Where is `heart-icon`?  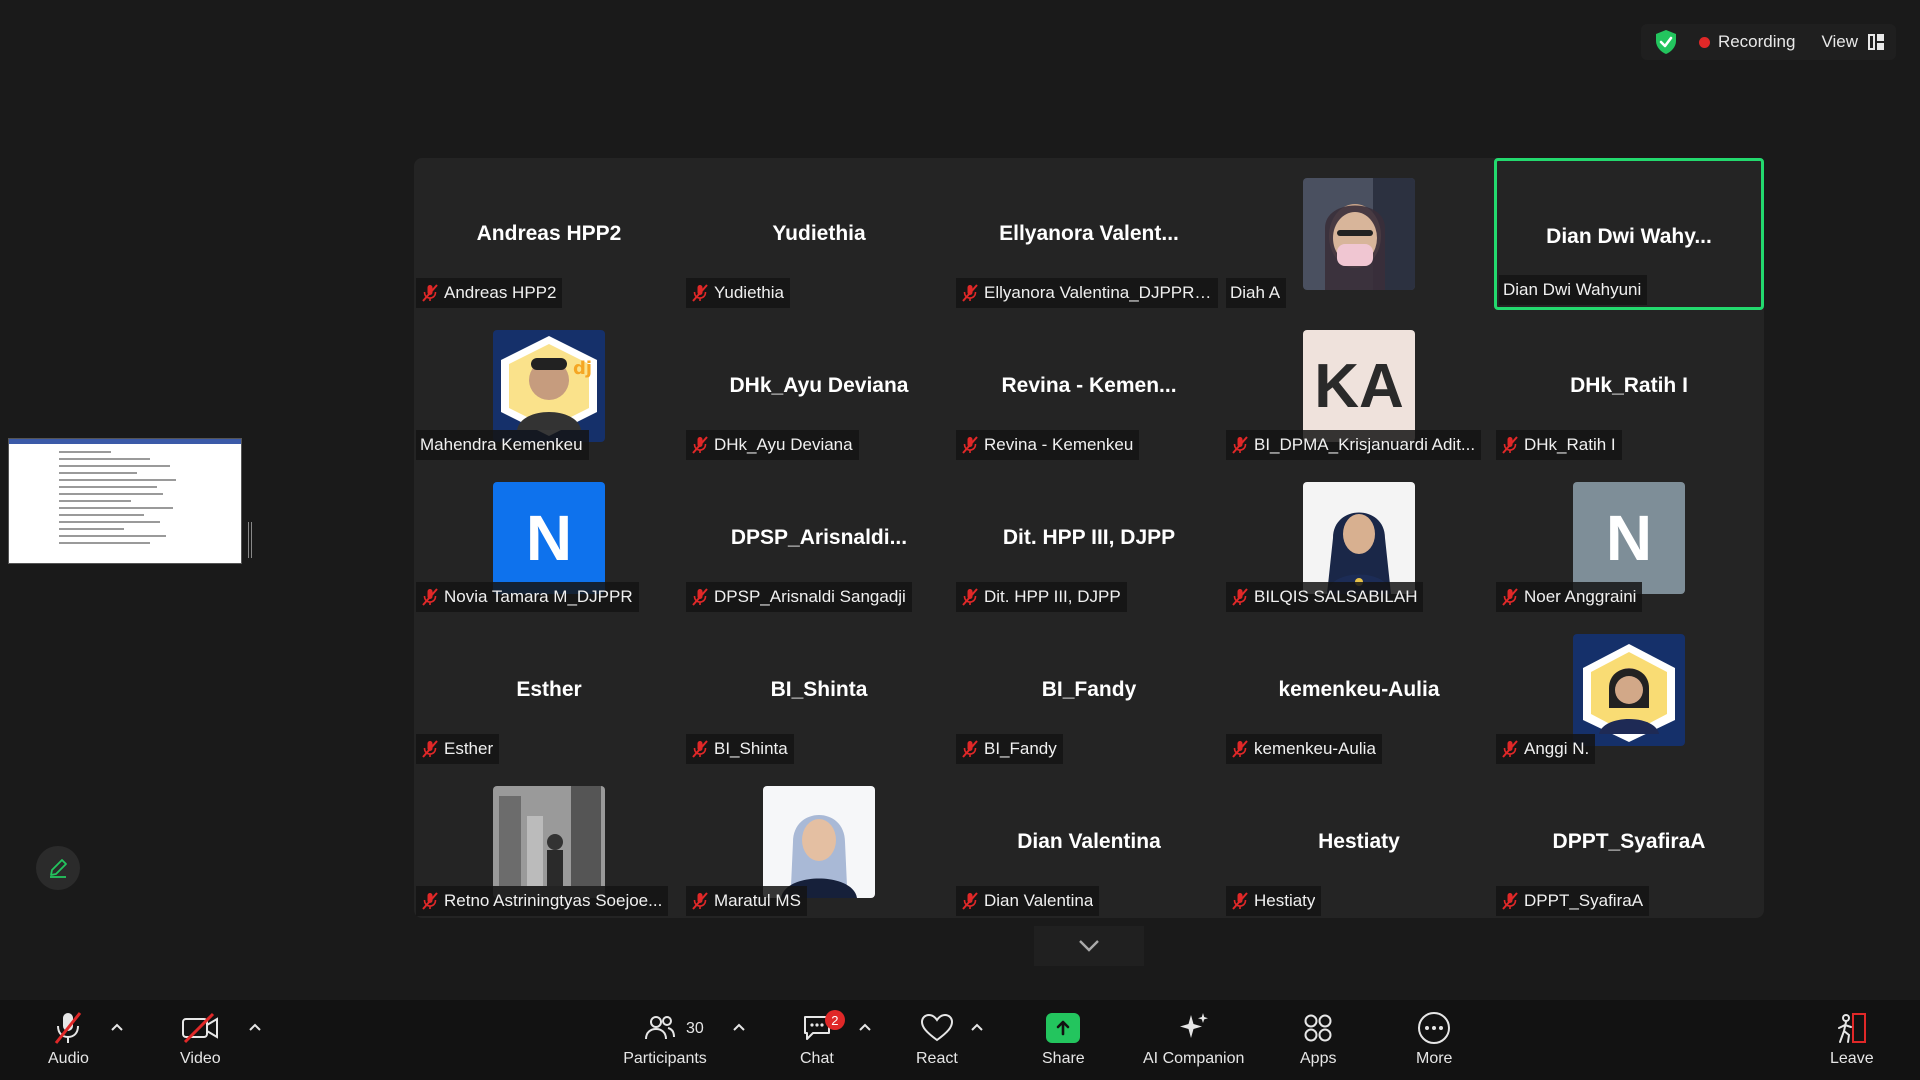
heart-icon is located at coordinates (936, 1027).